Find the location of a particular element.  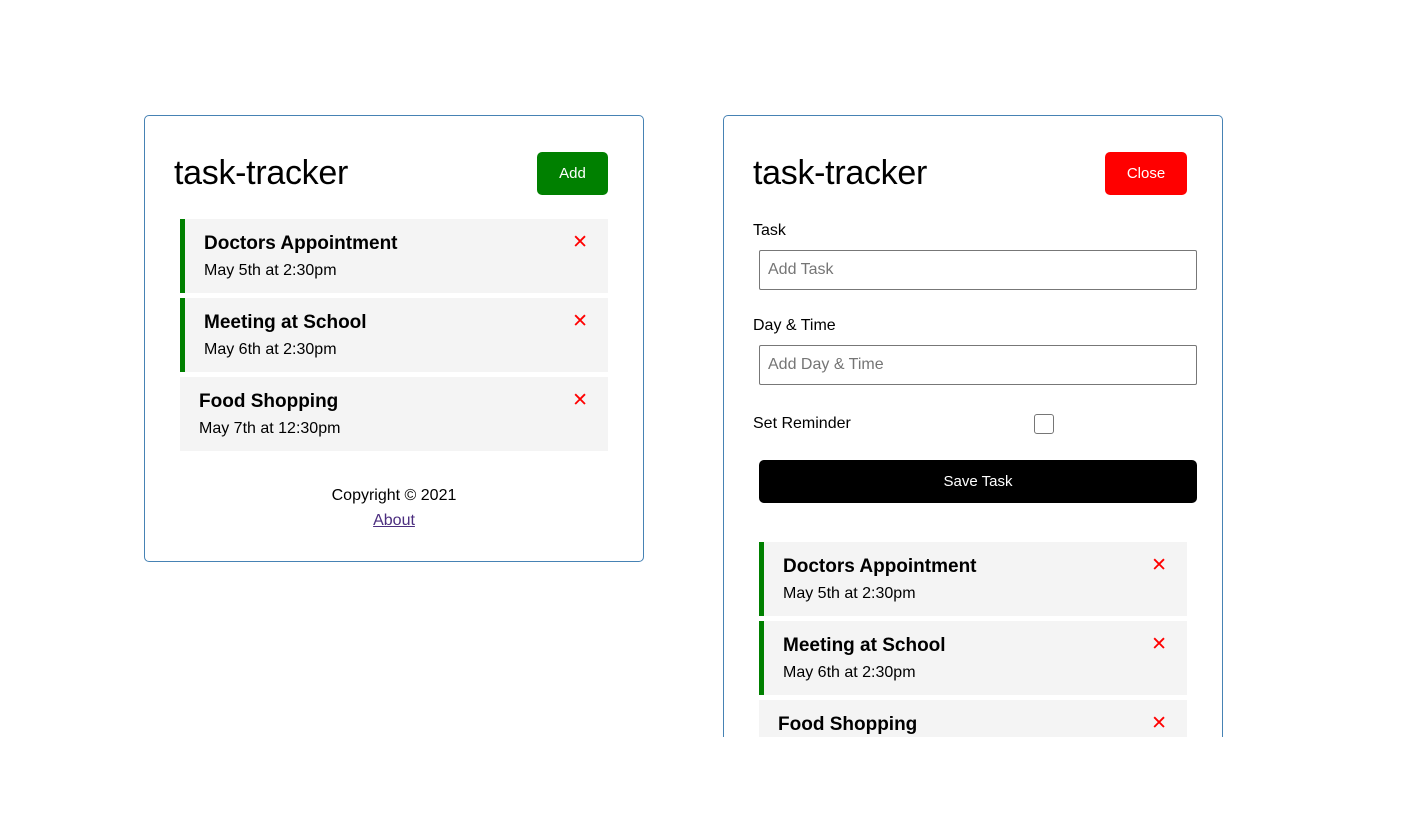

day-time-label: Day & Time is located at coordinates (794, 325).